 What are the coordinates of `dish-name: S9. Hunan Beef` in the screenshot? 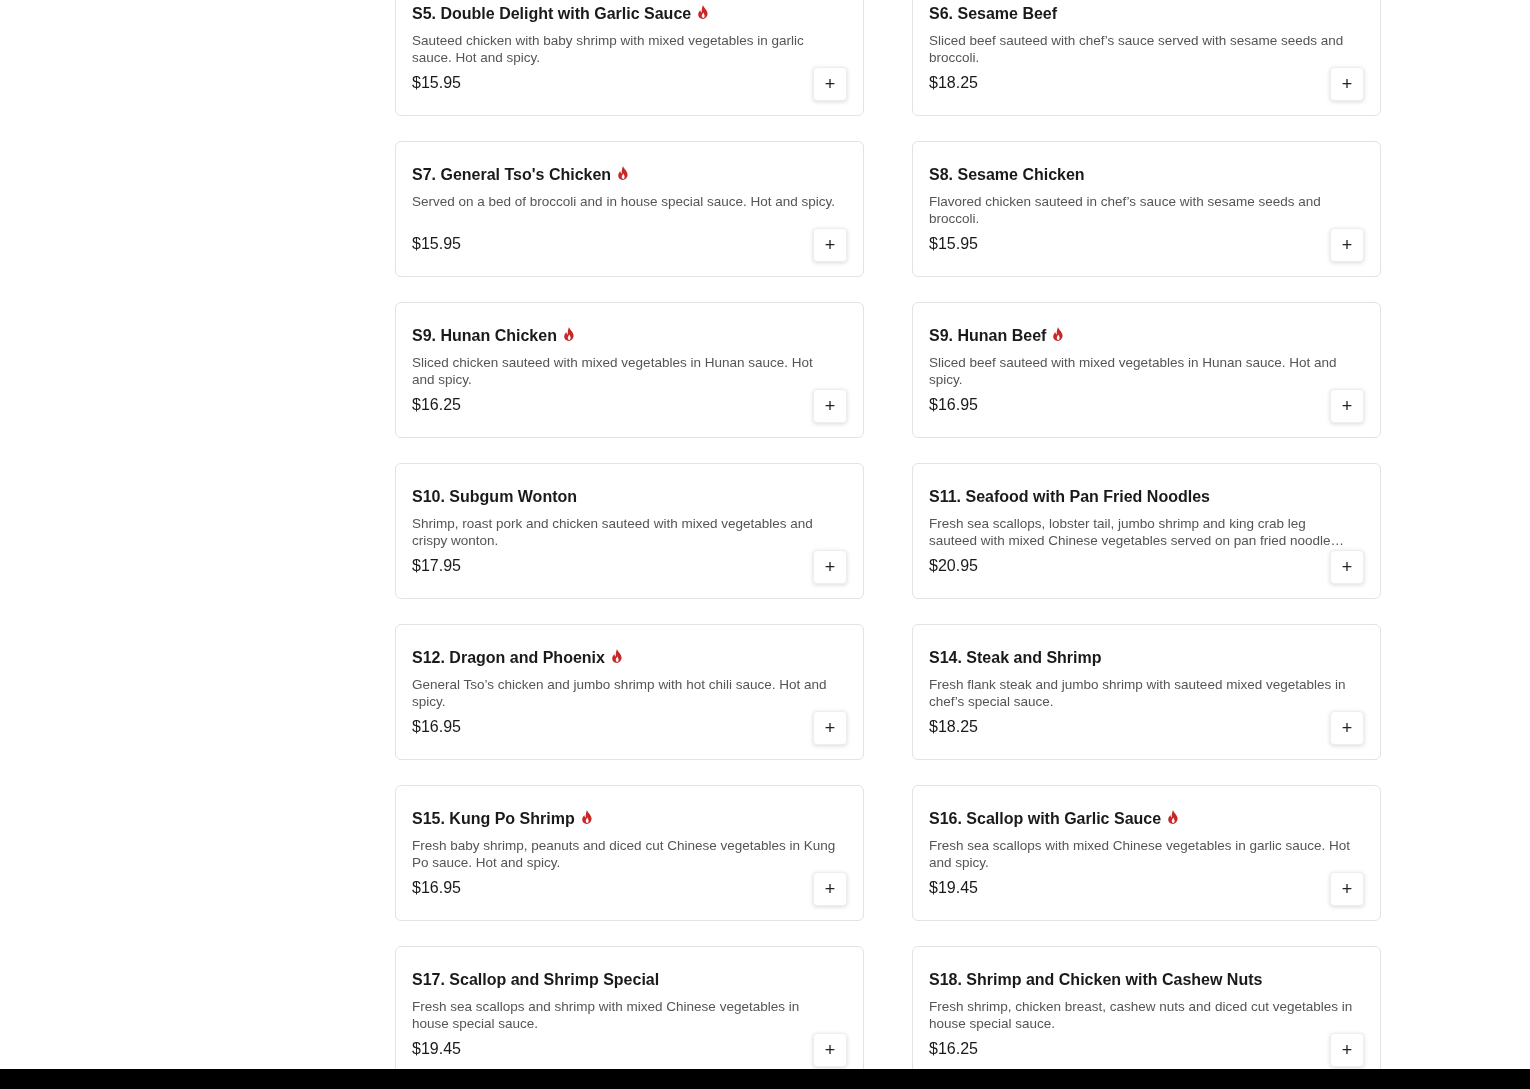 It's located at (988, 336).